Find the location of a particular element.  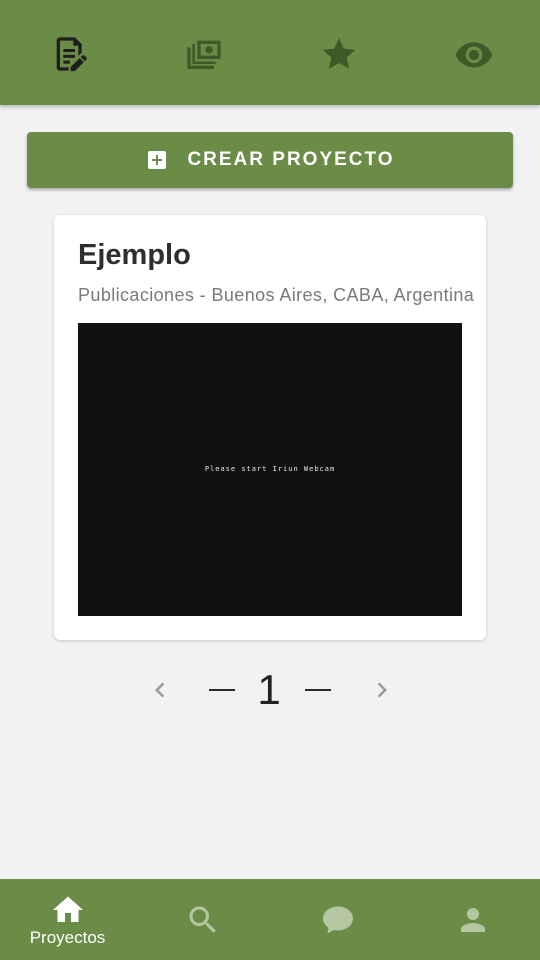

tab-my-projects is located at coordinates (70, 54).